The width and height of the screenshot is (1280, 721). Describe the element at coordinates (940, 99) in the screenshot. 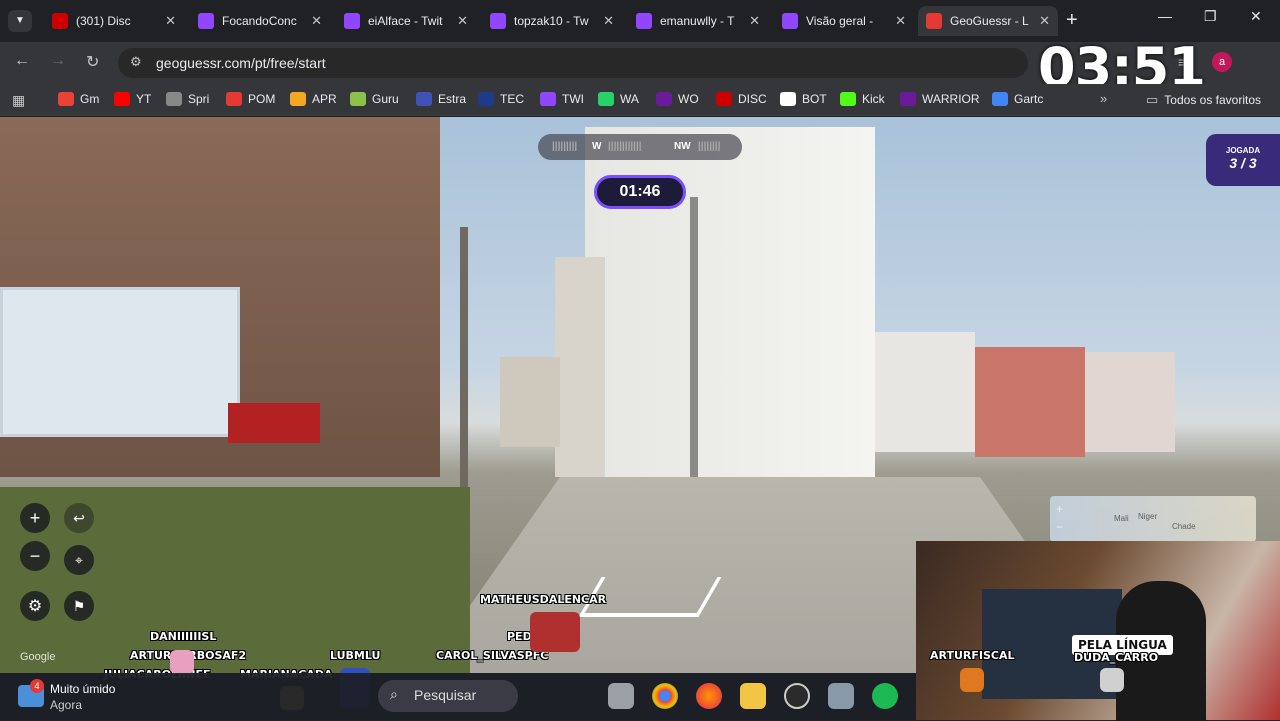

I see `bookmark-item: WARRIOR` at that location.